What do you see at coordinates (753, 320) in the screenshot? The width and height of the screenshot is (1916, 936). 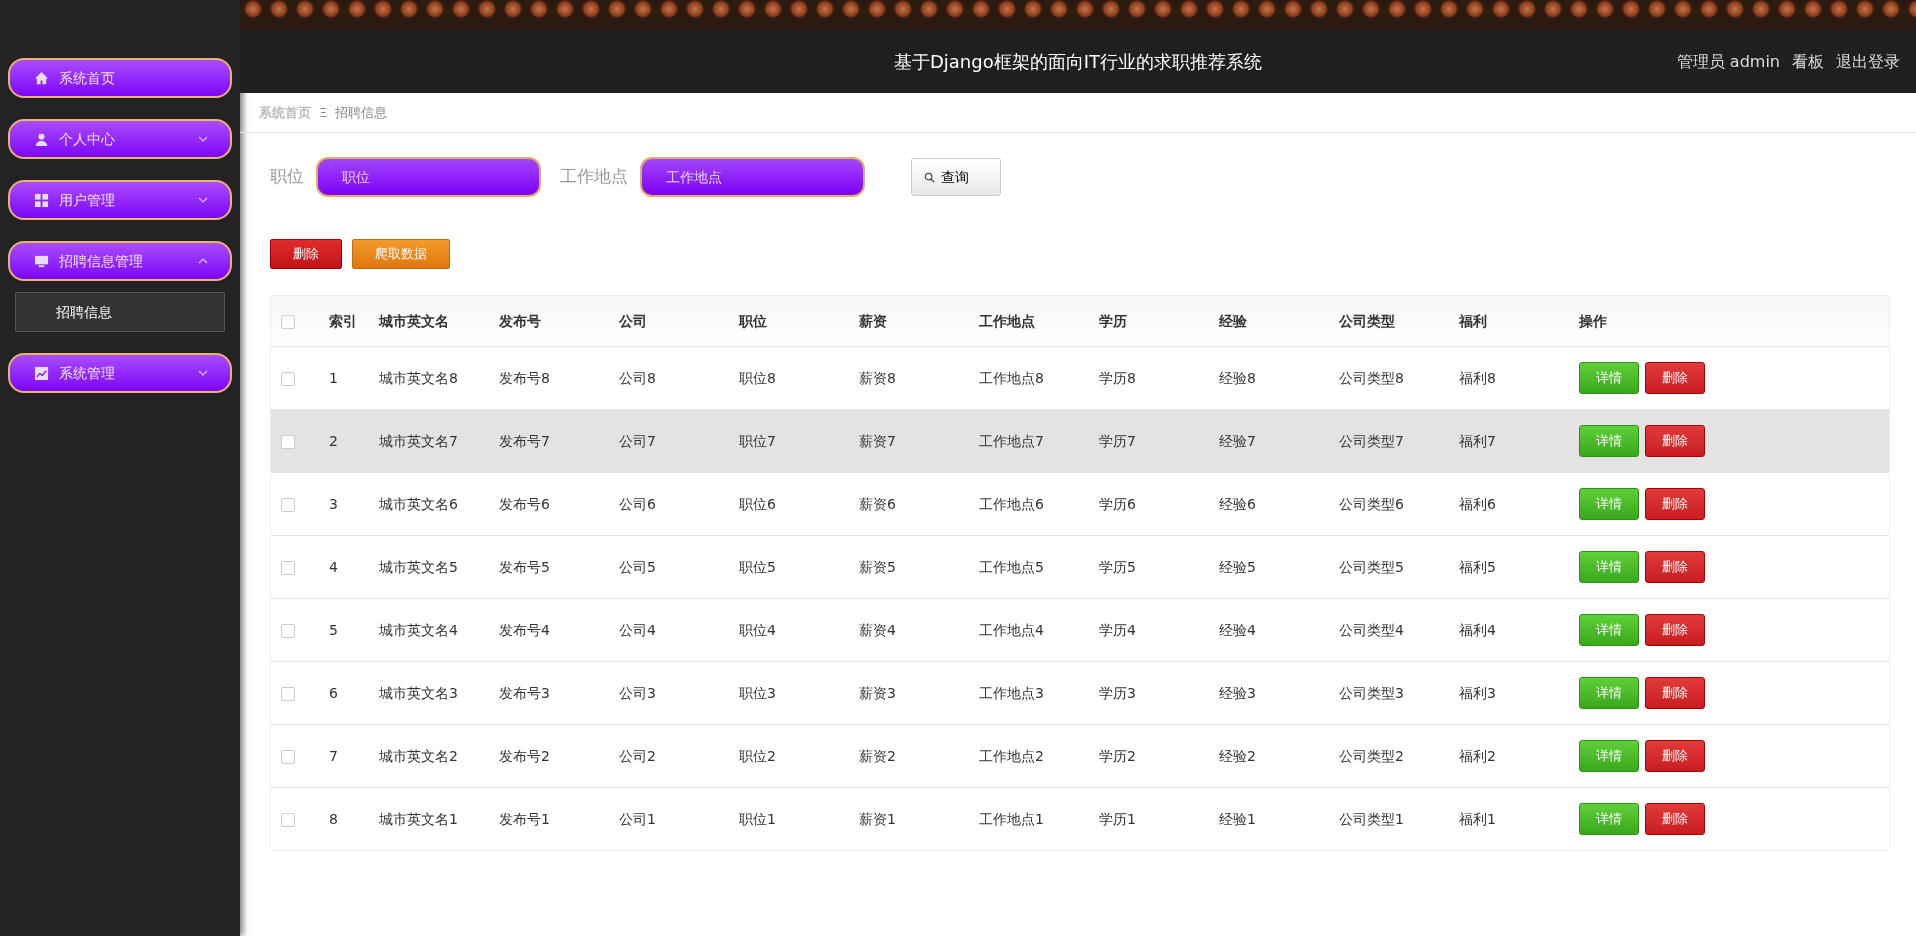 I see `column-header: 职位` at bounding box center [753, 320].